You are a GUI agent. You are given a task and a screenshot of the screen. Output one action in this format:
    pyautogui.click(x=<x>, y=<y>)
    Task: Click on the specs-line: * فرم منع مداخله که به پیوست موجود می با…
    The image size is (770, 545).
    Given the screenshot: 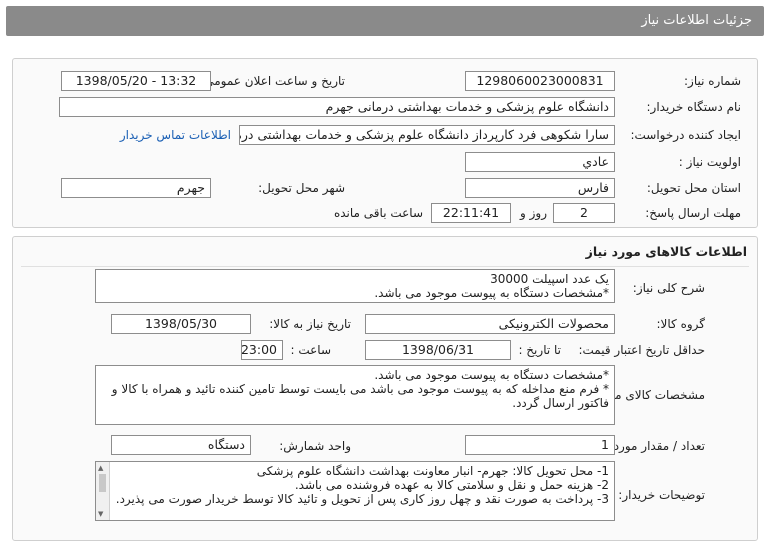 What is the action you would take?
    pyautogui.click(x=360, y=396)
    